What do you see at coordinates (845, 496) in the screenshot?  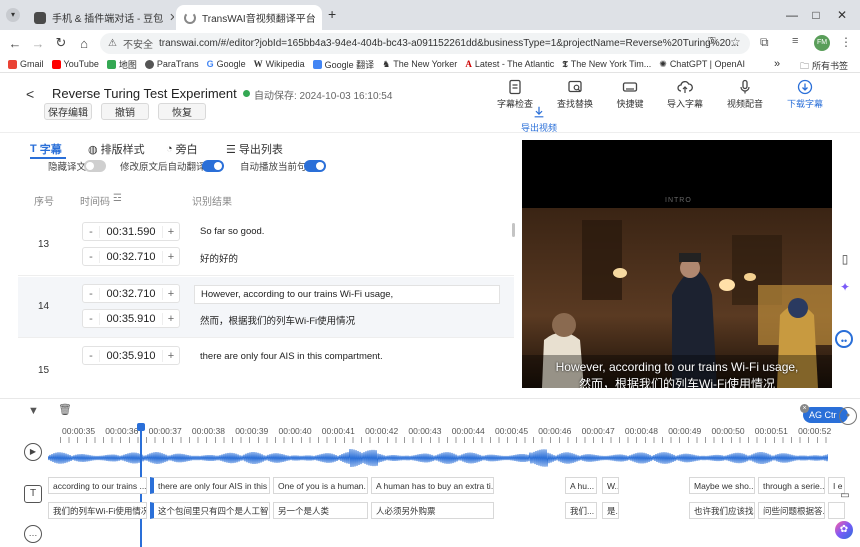 I see `reader-icon: ▭` at bounding box center [845, 496].